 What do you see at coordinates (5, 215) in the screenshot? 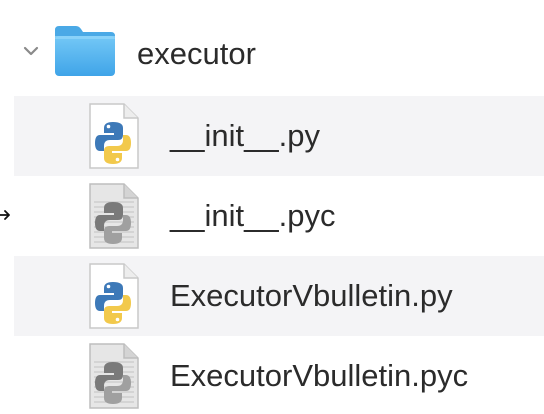
I see `arrow-pointer-icon` at bounding box center [5, 215].